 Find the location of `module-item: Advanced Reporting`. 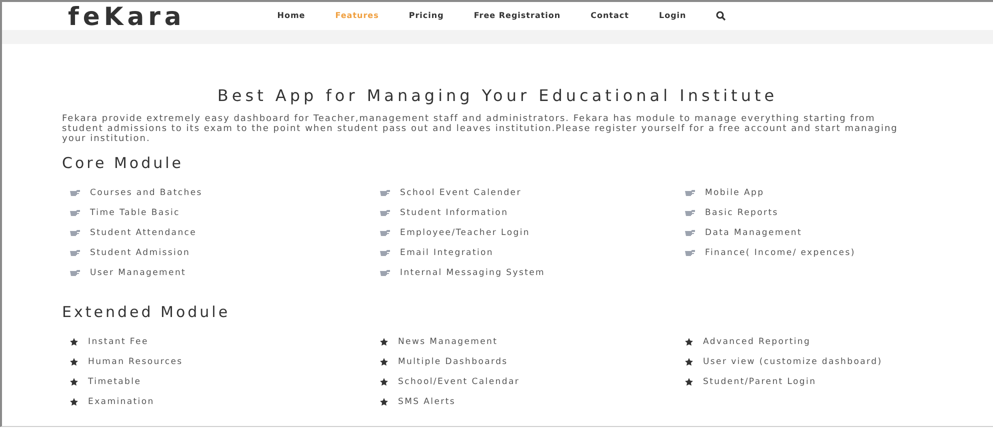

module-item: Advanced Reporting is located at coordinates (757, 342).